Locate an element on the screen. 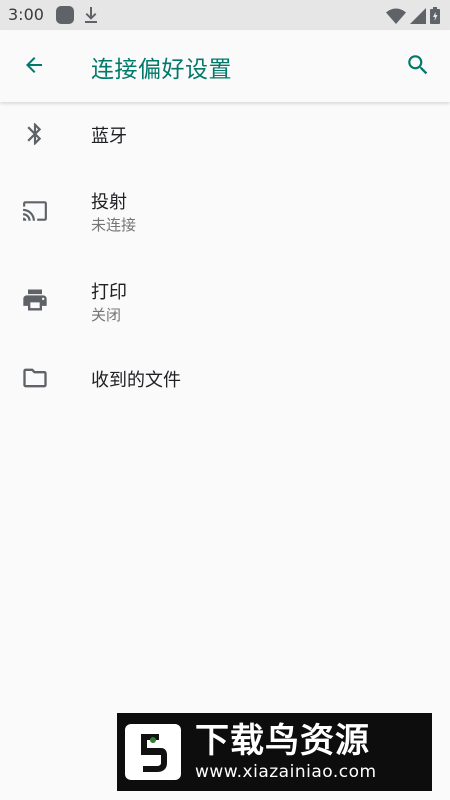 This screenshot has width=450, height=800. arrow-back-icon is located at coordinates (34, 67).